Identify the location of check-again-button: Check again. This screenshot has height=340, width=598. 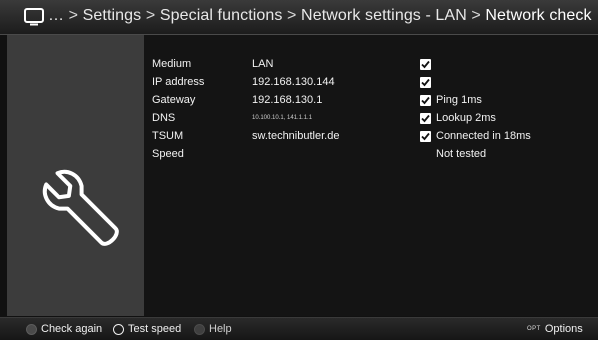
(64, 329).